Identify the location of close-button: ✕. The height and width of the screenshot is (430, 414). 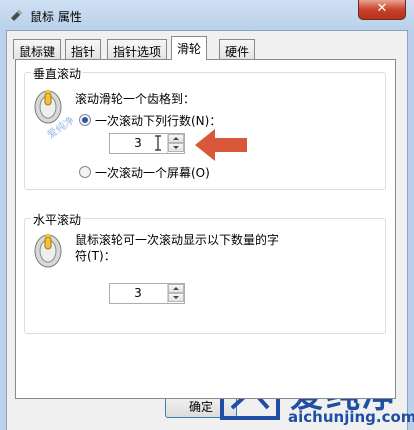
(382, 10).